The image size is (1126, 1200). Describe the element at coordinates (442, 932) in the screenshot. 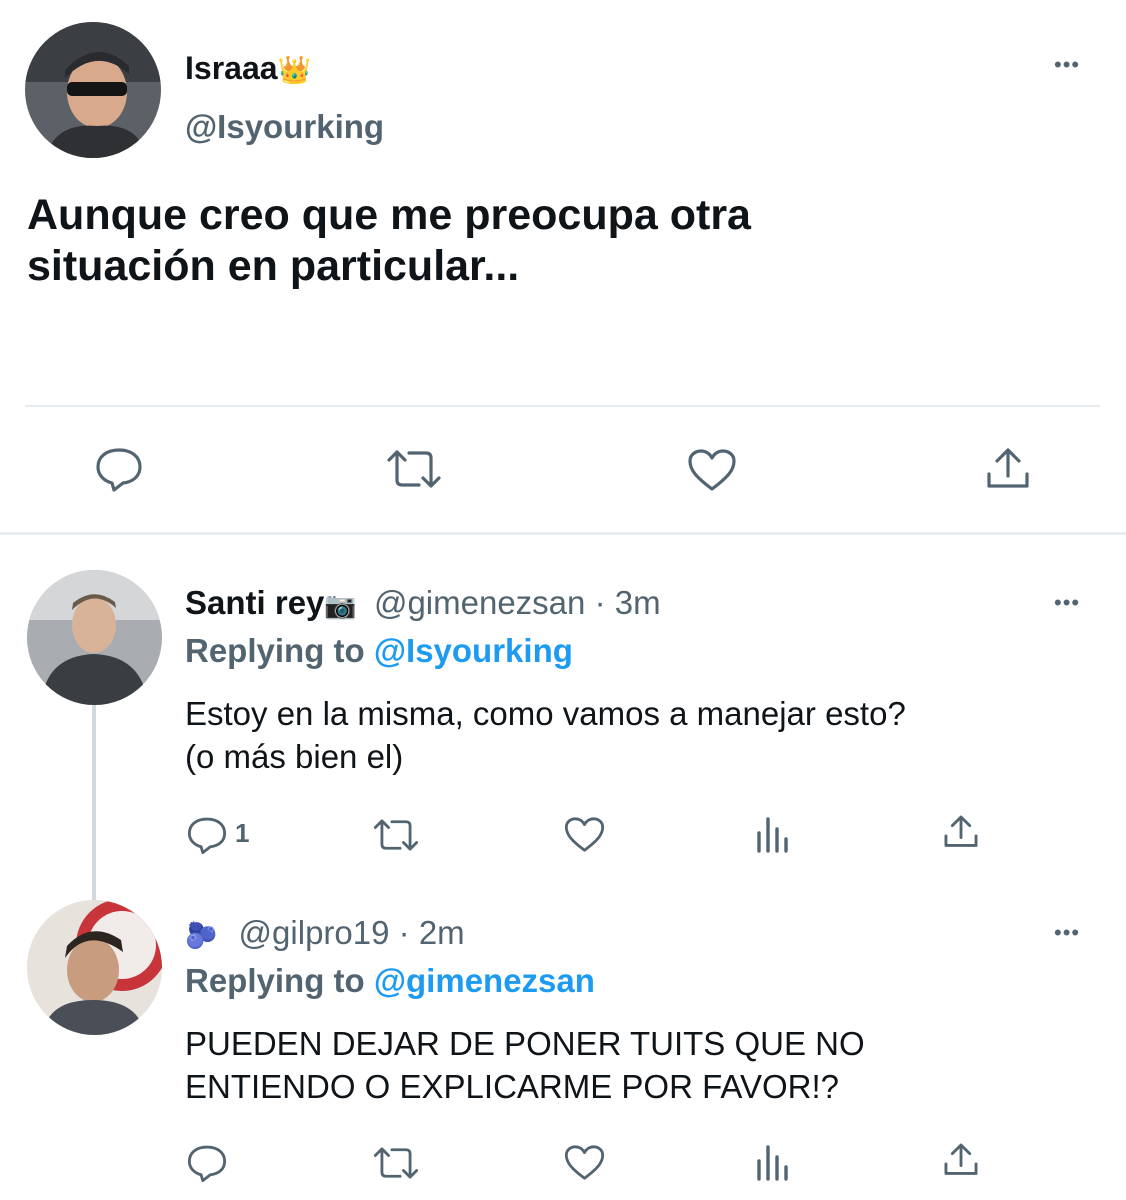

I see `reply2-timestamp: 2m` at that location.